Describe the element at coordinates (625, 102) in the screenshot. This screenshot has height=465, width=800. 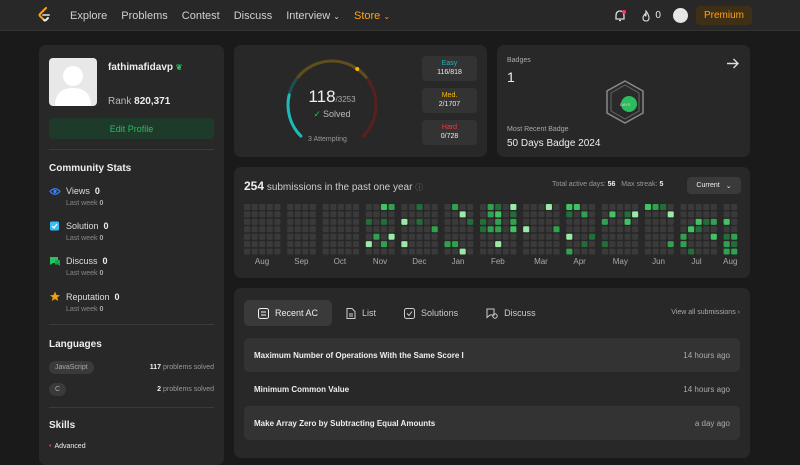
I see `badge-50-days-icon: DAYS` at that location.